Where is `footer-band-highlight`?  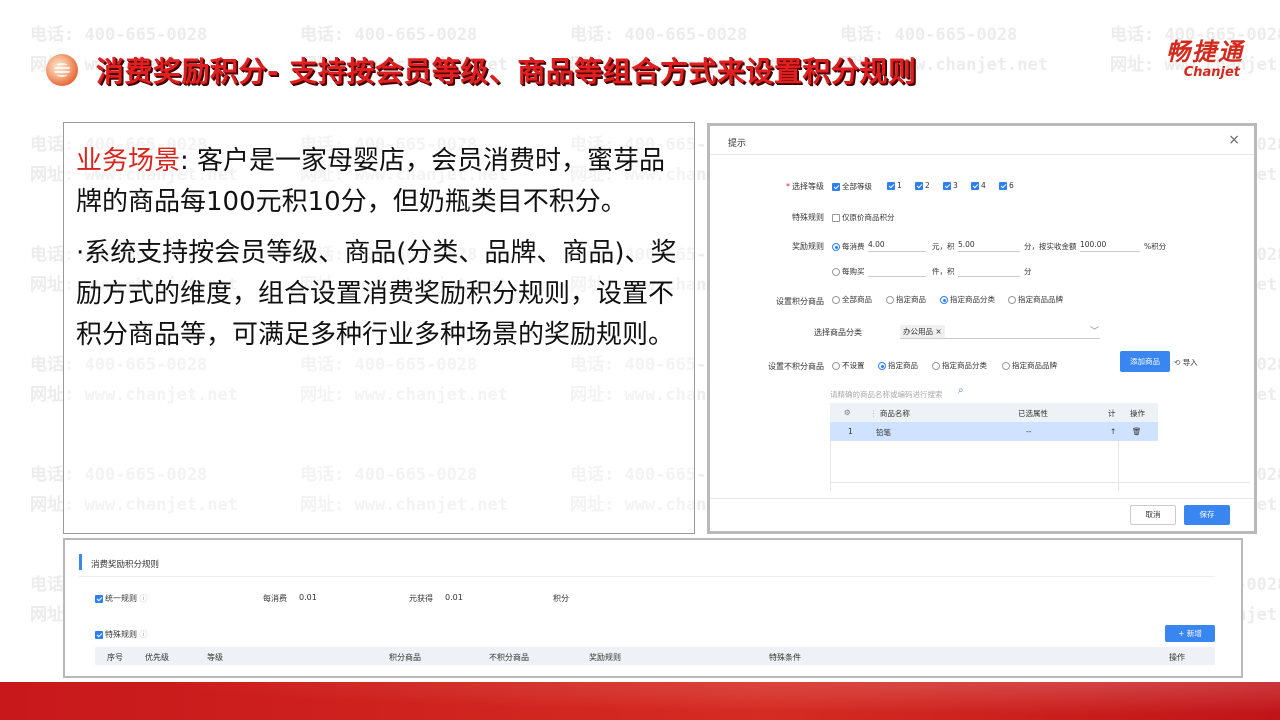
footer-band-highlight is located at coordinates (640, 701).